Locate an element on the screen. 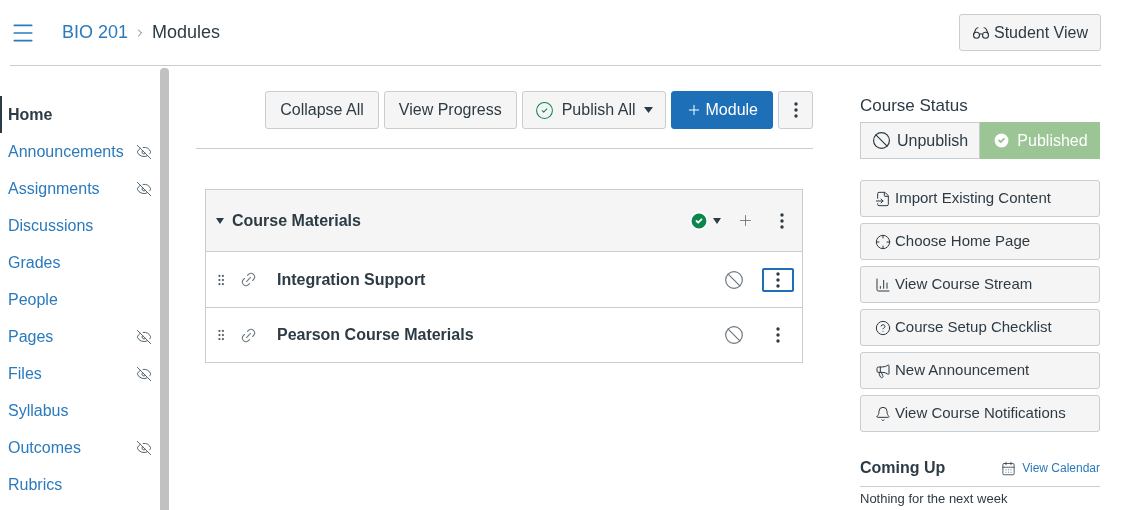  megaphone-icon is located at coordinates (883, 370).